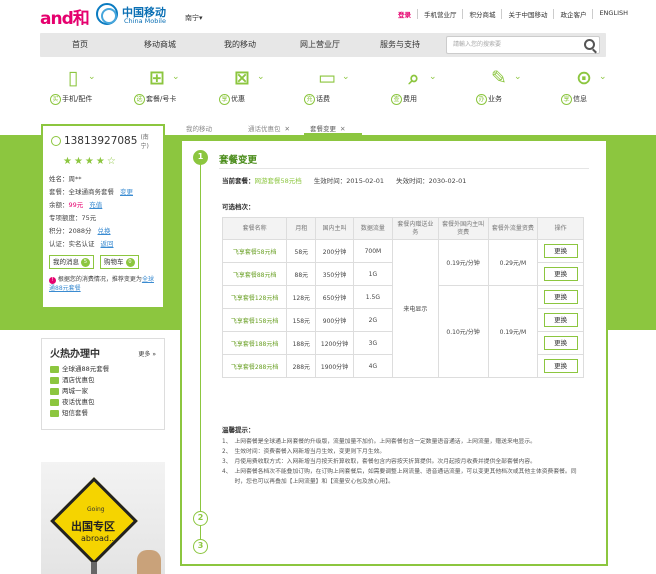 The height and width of the screenshot is (574, 656). I want to click on person-photo, so click(149, 562).